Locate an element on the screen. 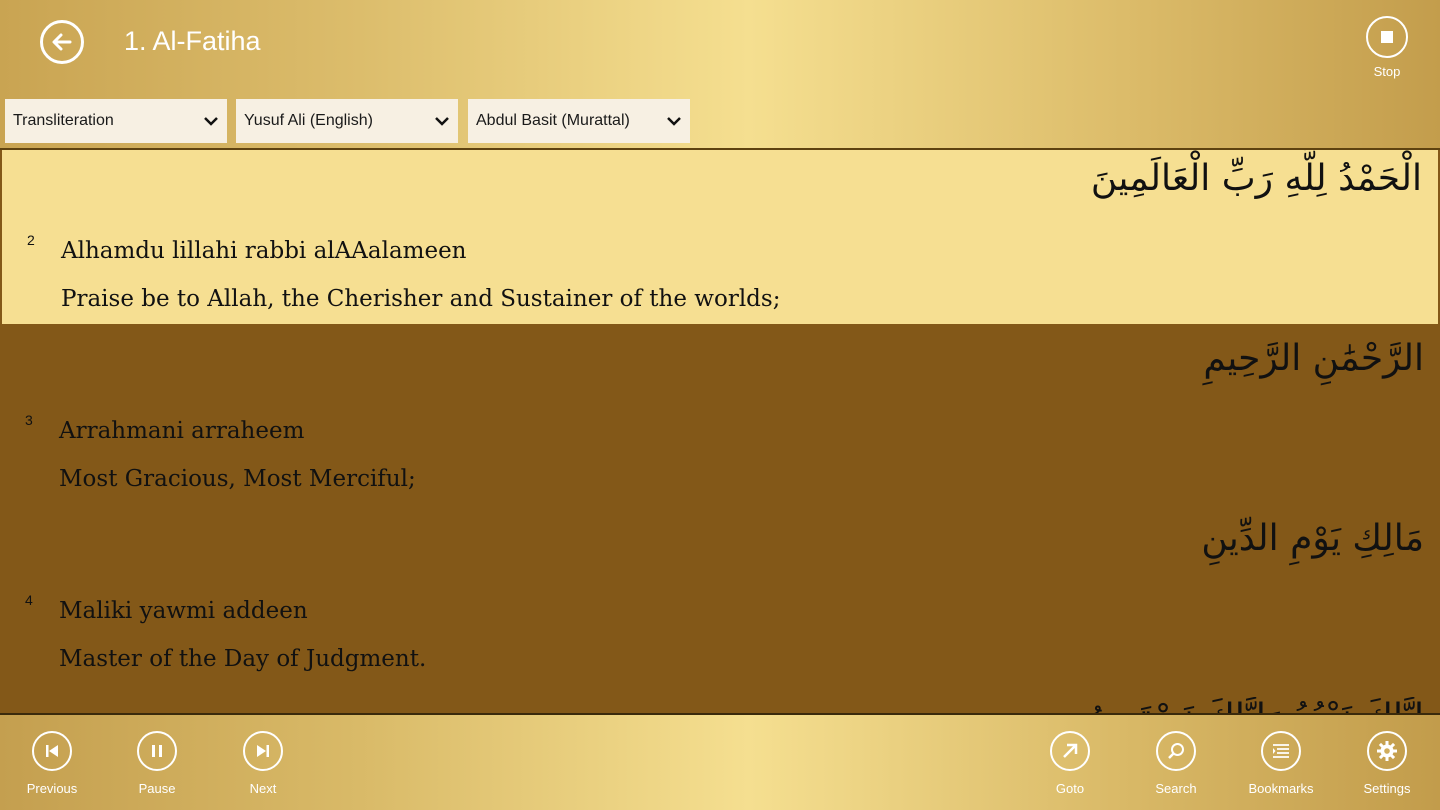  translation-value: Yusuf Ali (English) is located at coordinates (308, 120).